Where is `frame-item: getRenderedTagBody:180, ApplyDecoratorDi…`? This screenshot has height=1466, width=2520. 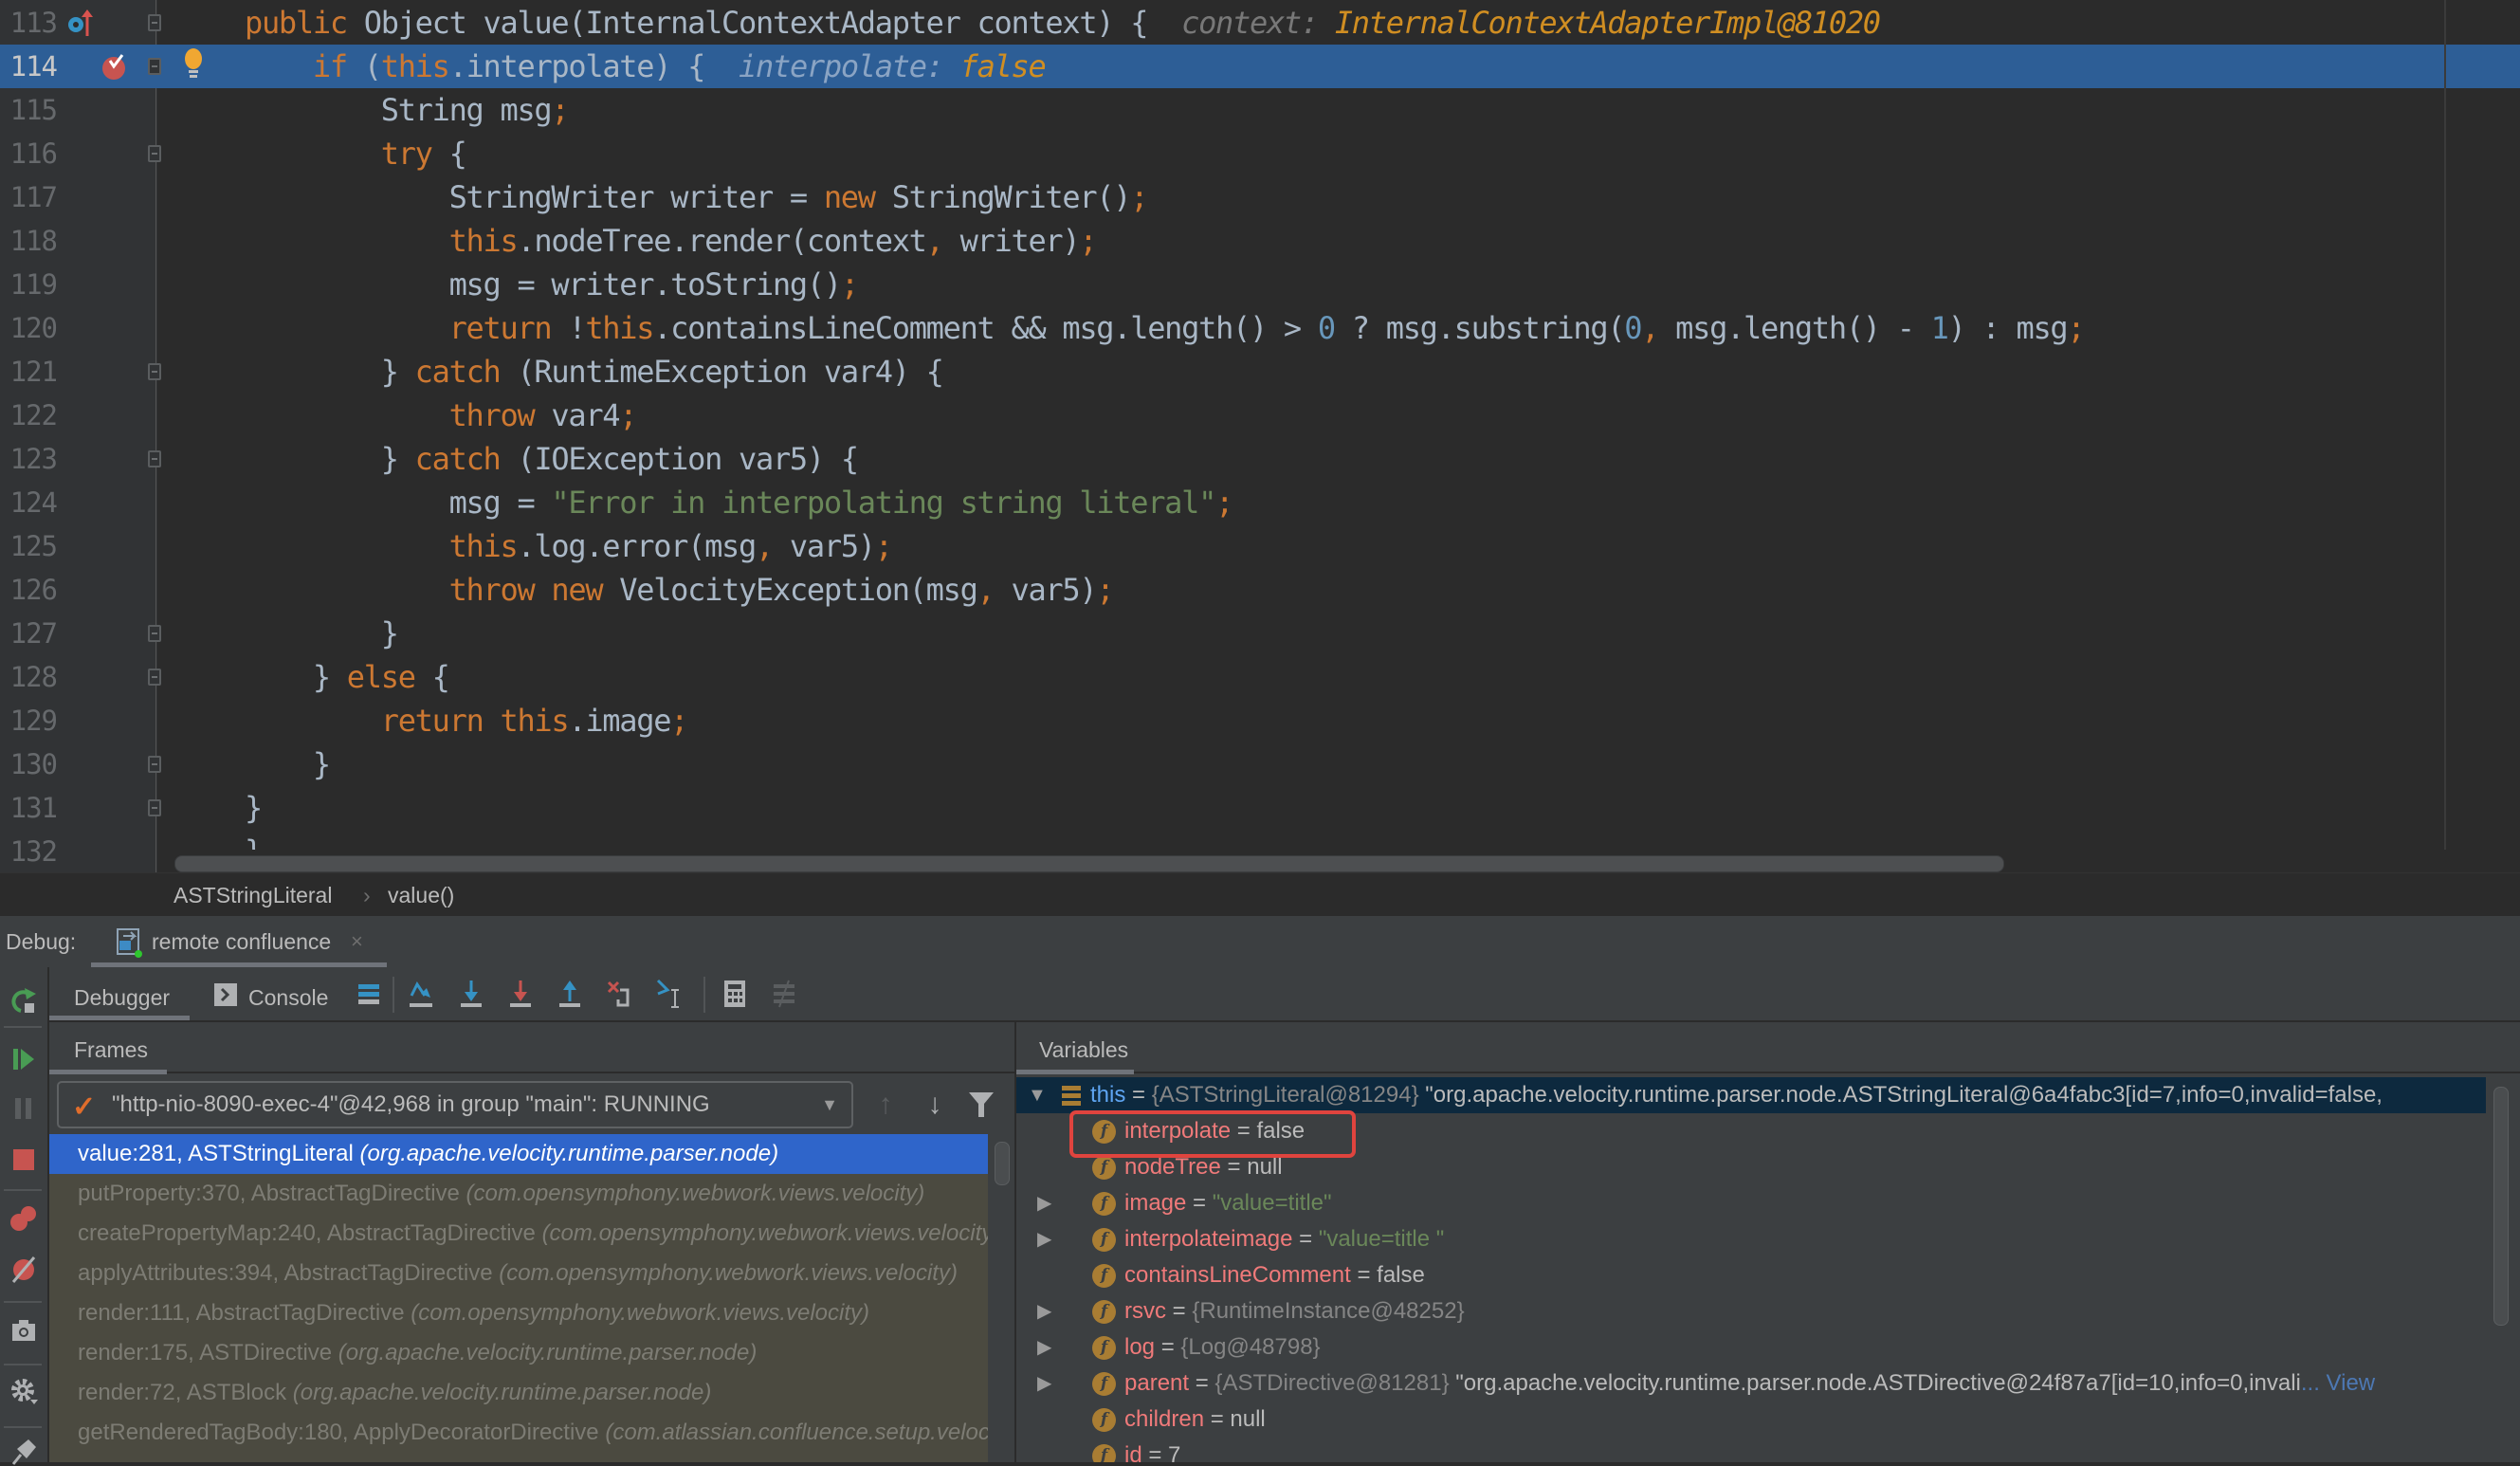 frame-item: getRenderedTagBody:180, ApplyDecoratorDi… is located at coordinates (519, 1433).